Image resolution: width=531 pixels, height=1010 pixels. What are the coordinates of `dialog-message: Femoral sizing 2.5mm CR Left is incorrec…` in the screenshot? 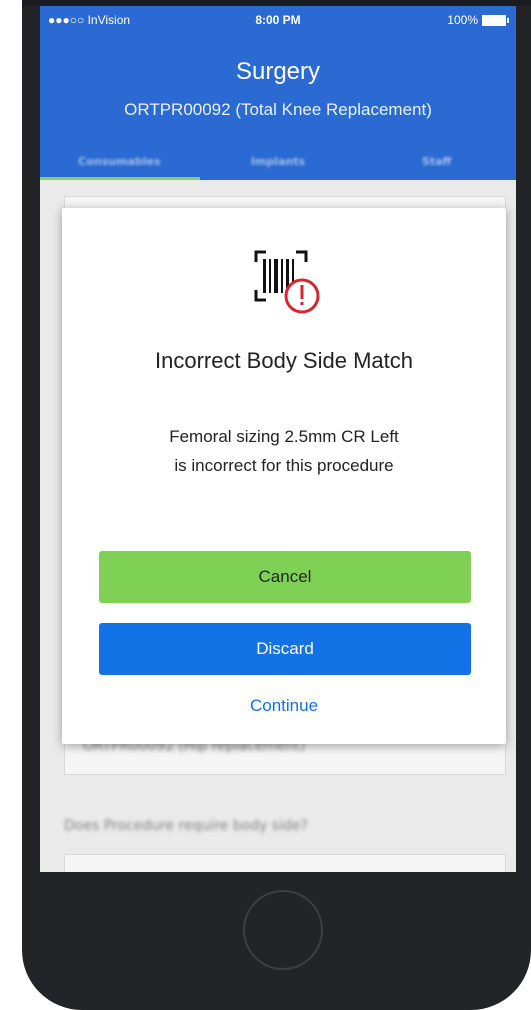 It's located at (284, 451).